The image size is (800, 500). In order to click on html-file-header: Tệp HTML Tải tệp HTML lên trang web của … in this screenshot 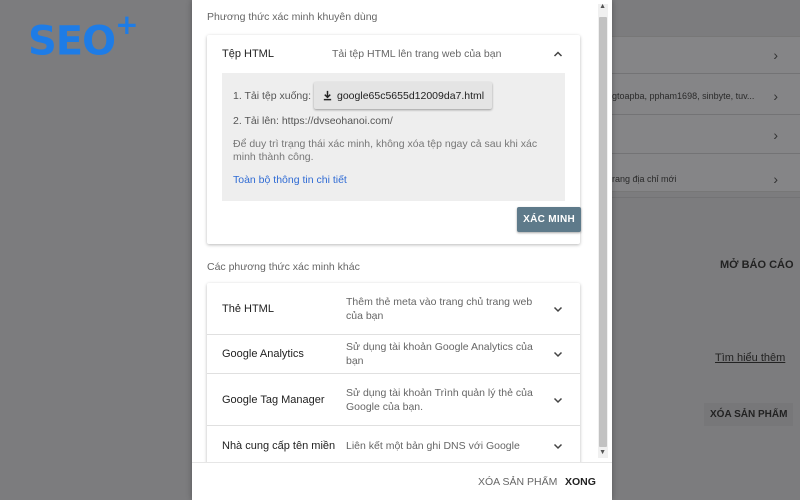, I will do `click(393, 54)`.